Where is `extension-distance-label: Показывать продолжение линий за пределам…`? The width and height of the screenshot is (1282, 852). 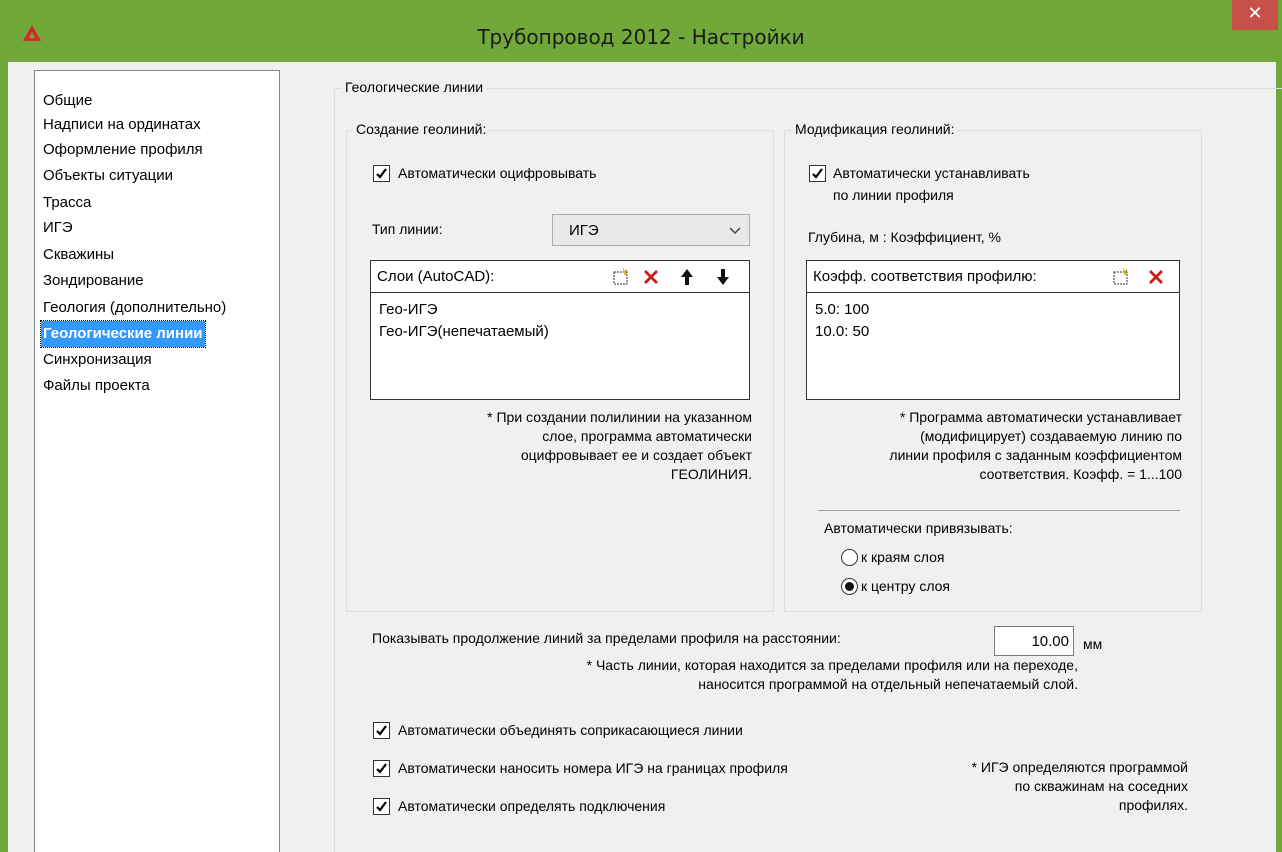 extension-distance-label: Показывать продолжение линий за пределам… is located at coordinates (606, 638).